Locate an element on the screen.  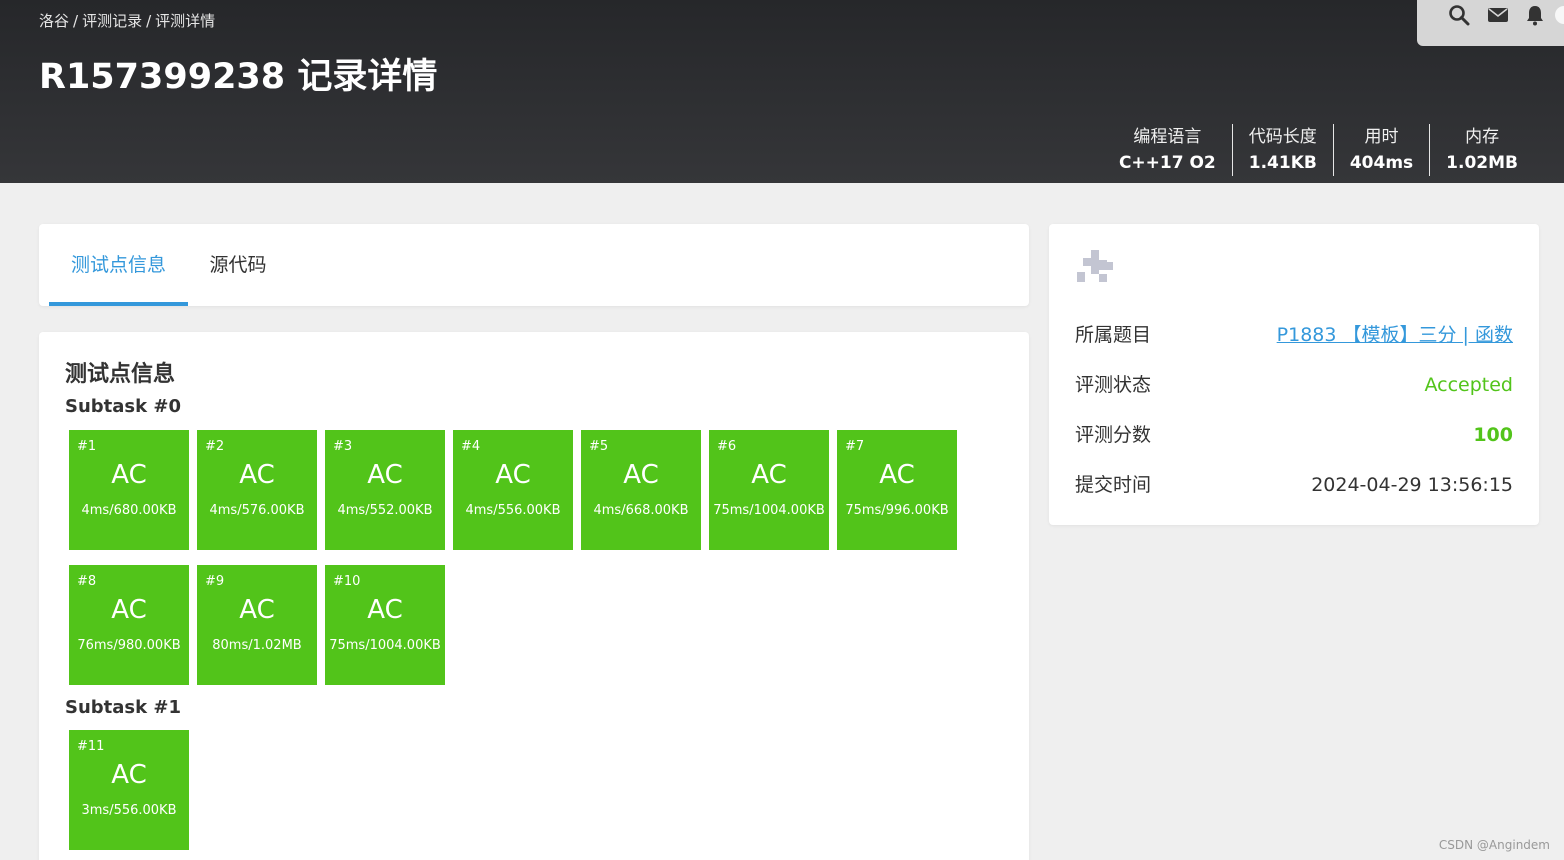
page-title: R157399238 记录详情 is located at coordinates (238, 77).